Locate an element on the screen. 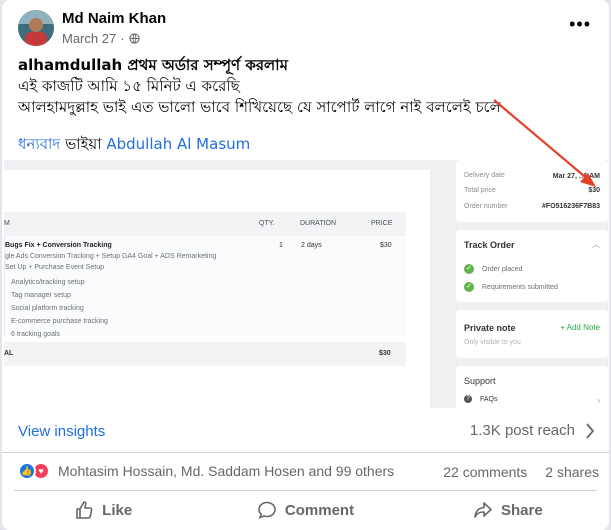  share-button: Share is located at coordinates (508, 510).